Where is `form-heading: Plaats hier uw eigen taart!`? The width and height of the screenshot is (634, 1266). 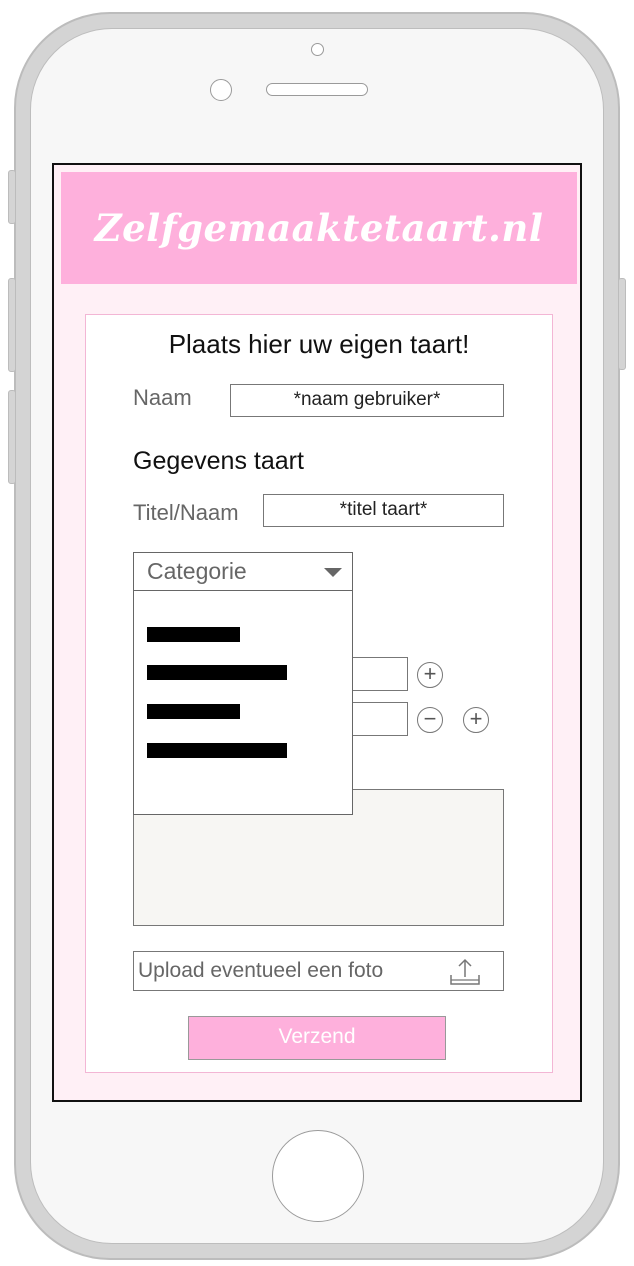
form-heading: Plaats hier uw eigen taart! is located at coordinates (319, 344).